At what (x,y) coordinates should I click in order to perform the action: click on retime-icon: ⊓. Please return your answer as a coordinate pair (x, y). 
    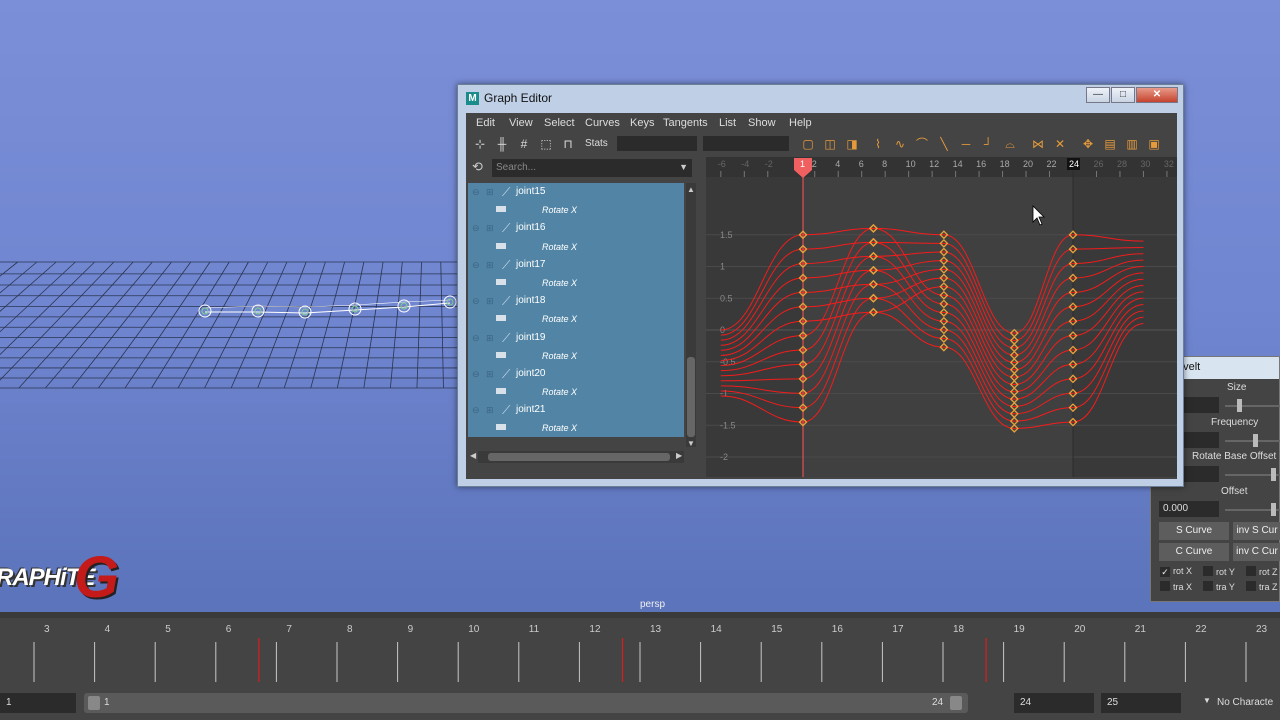
    Looking at the image, I should click on (568, 144).